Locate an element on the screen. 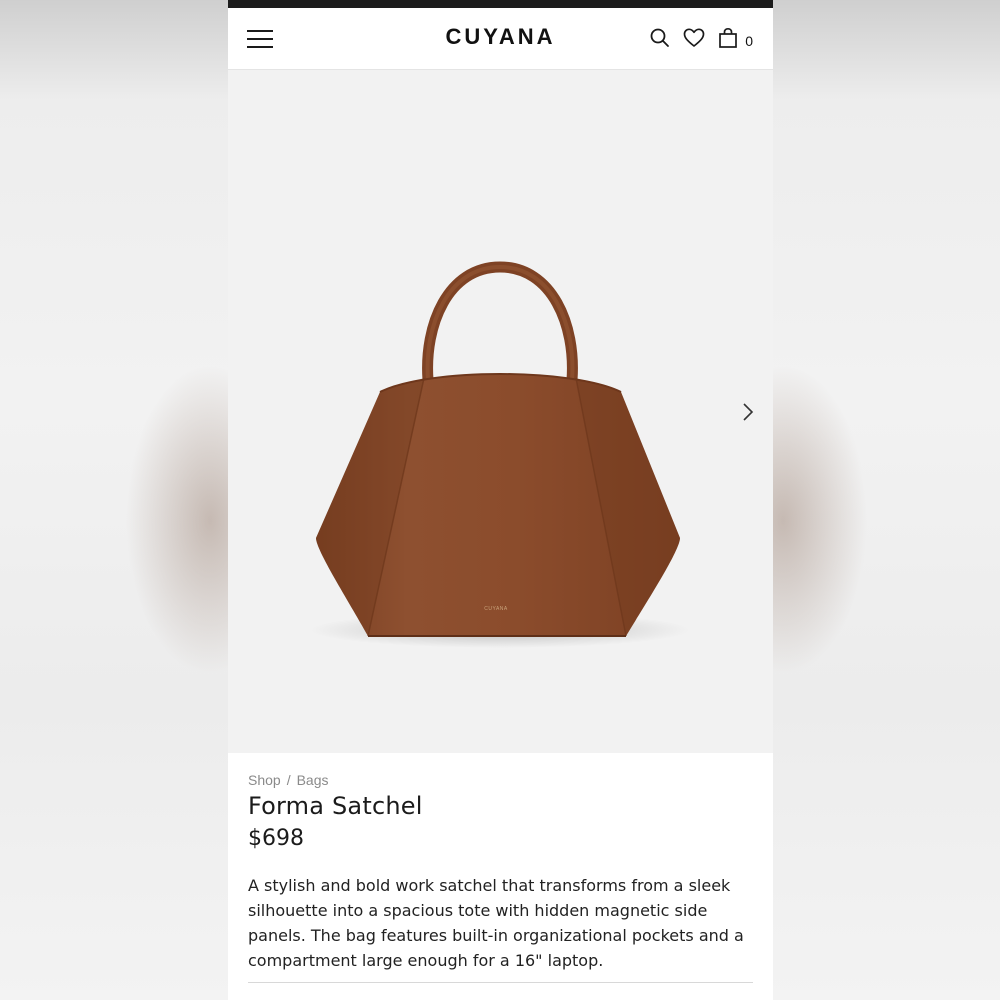 The width and height of the screenshot is (1000, 1000). breadcrumb-shop: Shop is located at coordinates (264, 780).